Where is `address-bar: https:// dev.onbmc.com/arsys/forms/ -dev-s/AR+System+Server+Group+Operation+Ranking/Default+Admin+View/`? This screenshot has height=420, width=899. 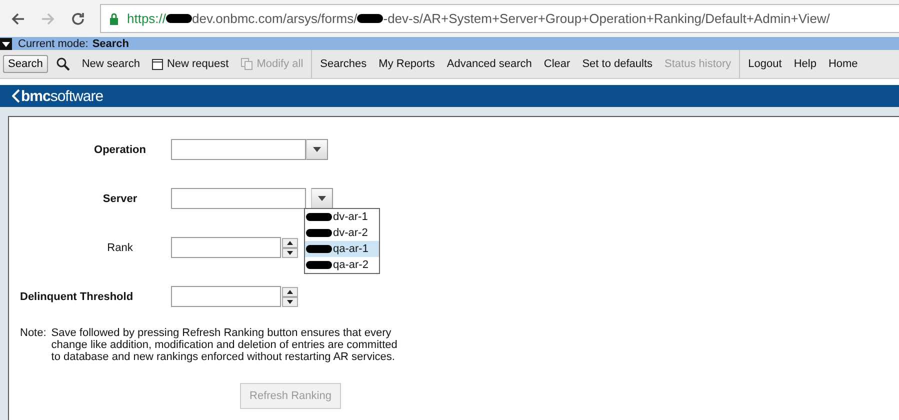 address-bar: https:// dev.onbmc.com/arsys/forms/ -dev-s/AR+System+Server+Group+Operation+Ranking/Default+Admin+View/ is located at coordinates (499, 18).